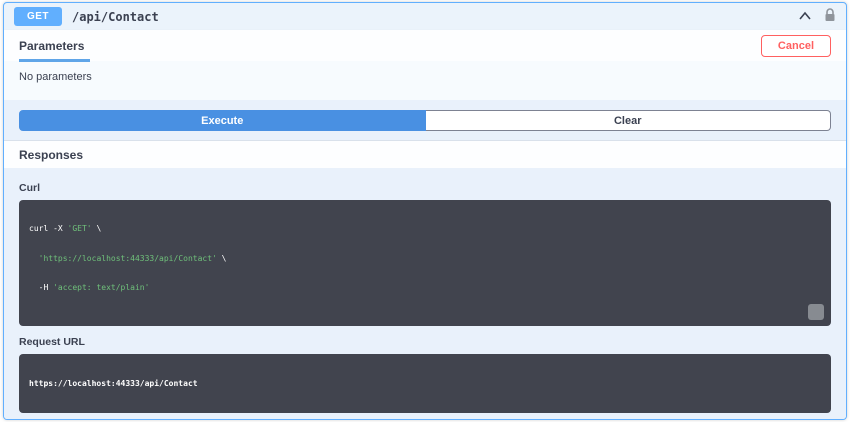 The image size is (850, 422). Describe the element at coordinates (113, 383) in the screenshot. I see `request-url-value: https://localhost:44333/api/Contact` at that location.